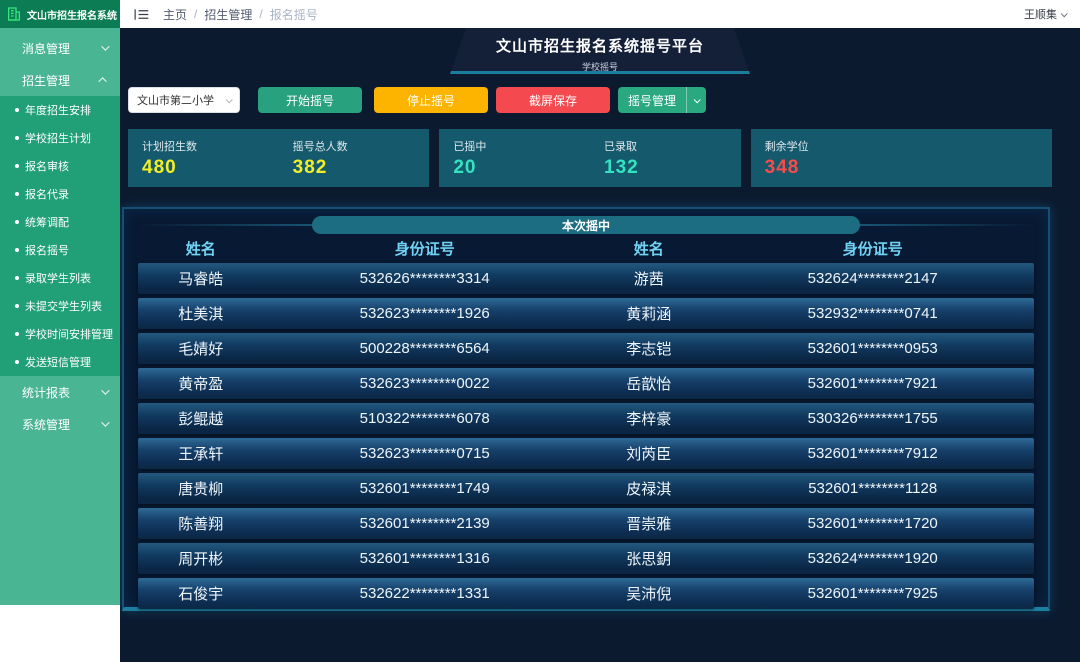 The height and width of the screenshot is (665, 1080). I want to click on sidebar-group-system: 系统管理, so click(60, 424).